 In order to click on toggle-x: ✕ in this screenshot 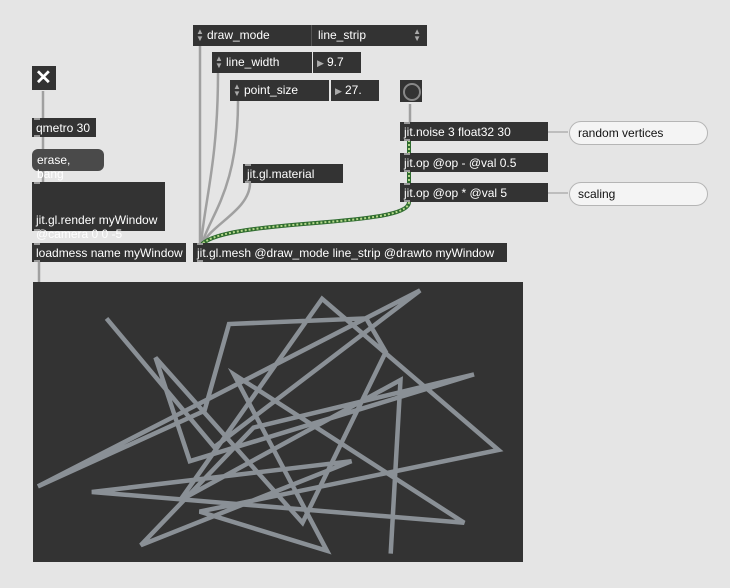, I will do `click(44, 78)`.